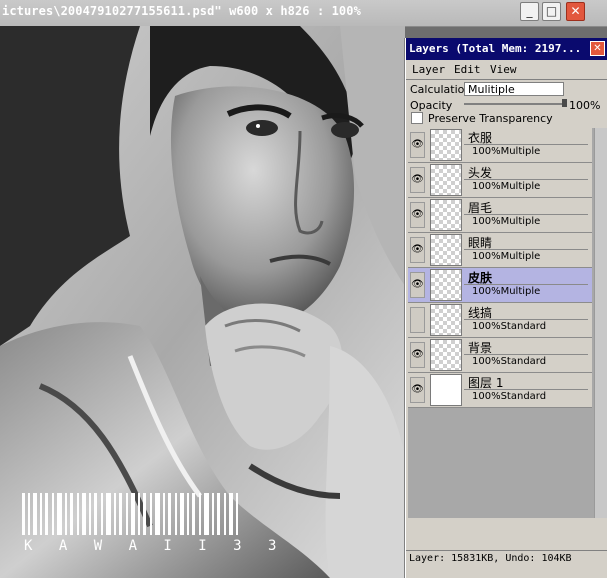 Image resolution: width=607 pixels, height=578 pixels. What do you see at coordinates (506, 558) in the screenshot?
I see `memory-status: Layer: 15831KB, Undo: 104KB` at bounding box center [506, 558].